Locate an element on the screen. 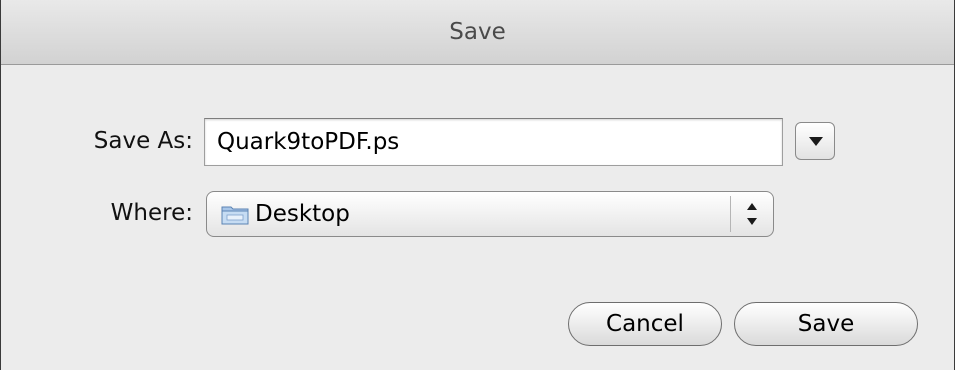  save-as-label: Save As: is located at coordinates (143, 141).